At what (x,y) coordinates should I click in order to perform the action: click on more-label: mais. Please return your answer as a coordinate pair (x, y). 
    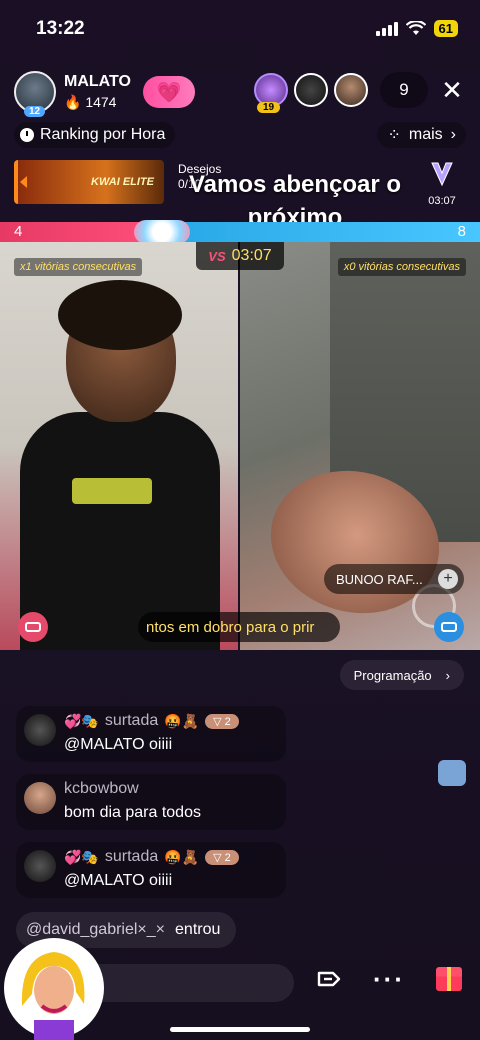
    Looking at the image, I should click on (425, 134).